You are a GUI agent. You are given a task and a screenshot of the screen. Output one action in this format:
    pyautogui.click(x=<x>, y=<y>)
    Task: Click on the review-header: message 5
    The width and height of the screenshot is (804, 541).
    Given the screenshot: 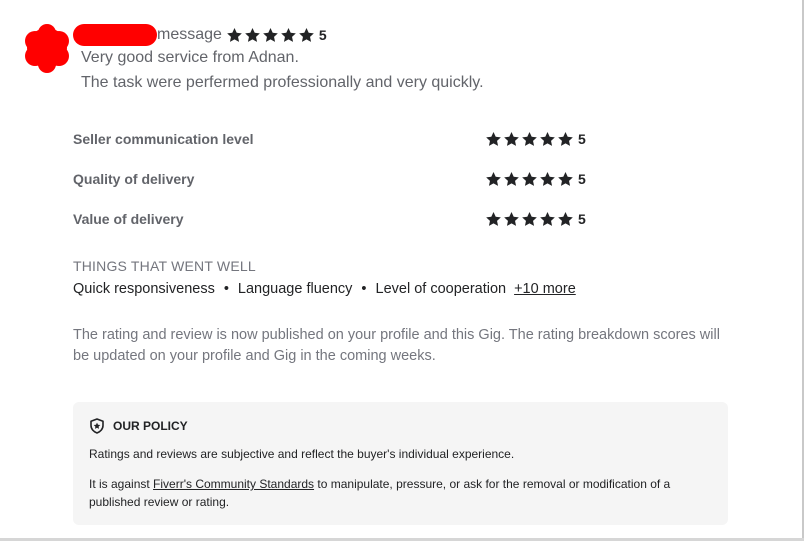 What is the action you would take?
    pyautogui.click(x=242, y=35)
    